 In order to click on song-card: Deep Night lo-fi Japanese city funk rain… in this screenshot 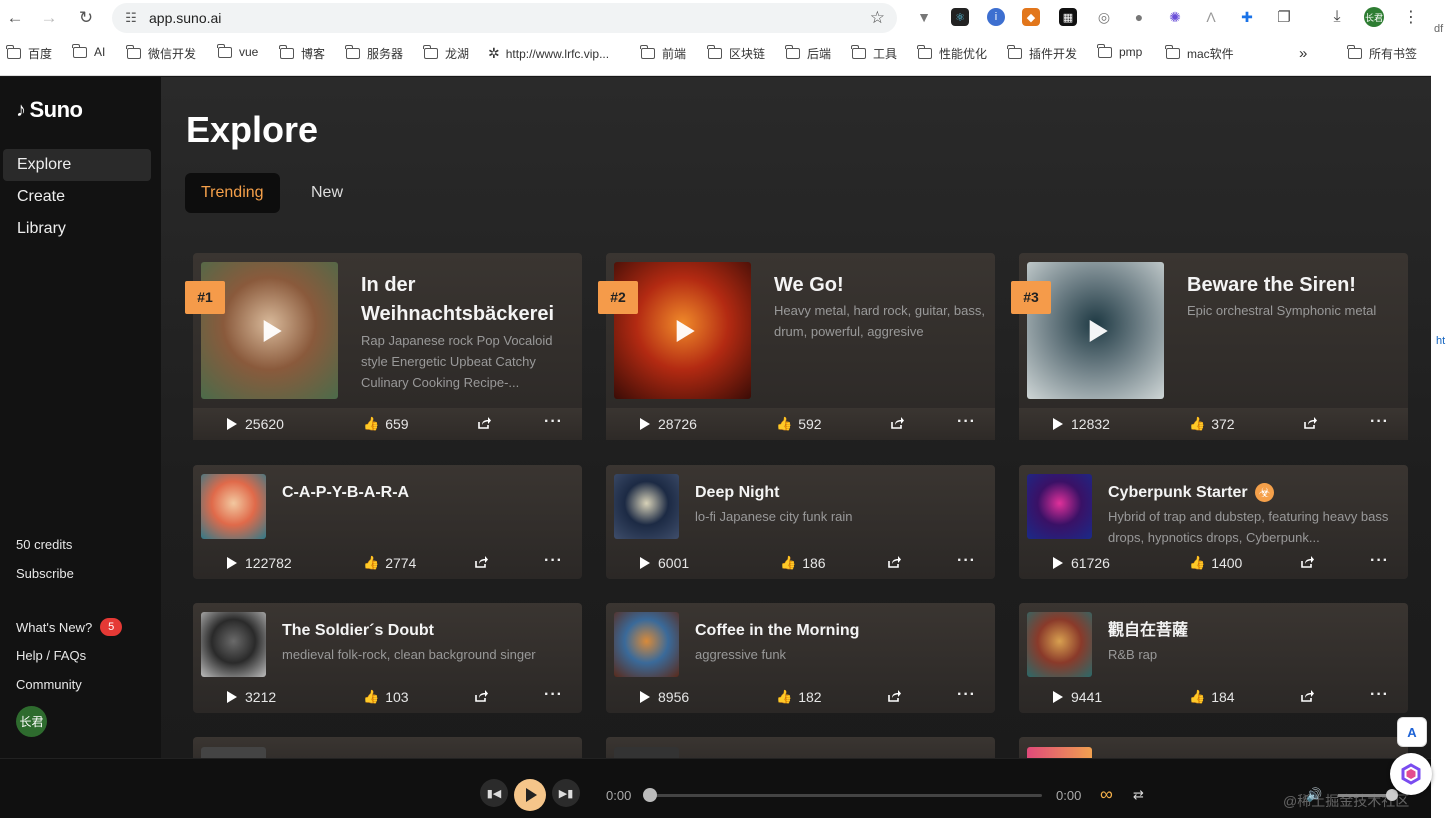, I will do `click(800, 522)`.